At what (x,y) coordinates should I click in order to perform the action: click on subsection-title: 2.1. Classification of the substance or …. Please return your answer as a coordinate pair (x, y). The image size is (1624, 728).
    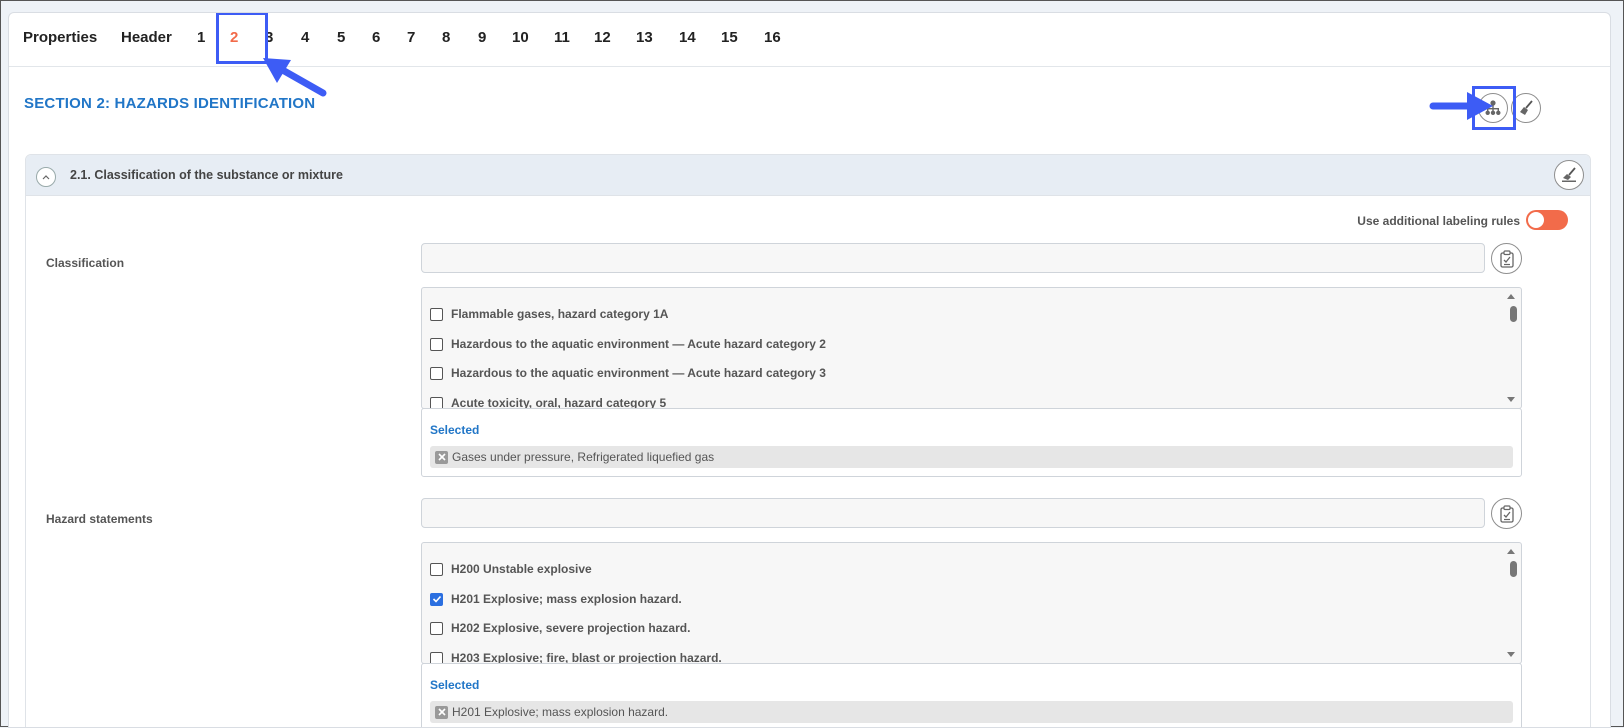
    Looking at the image, I should click on (206, 175).